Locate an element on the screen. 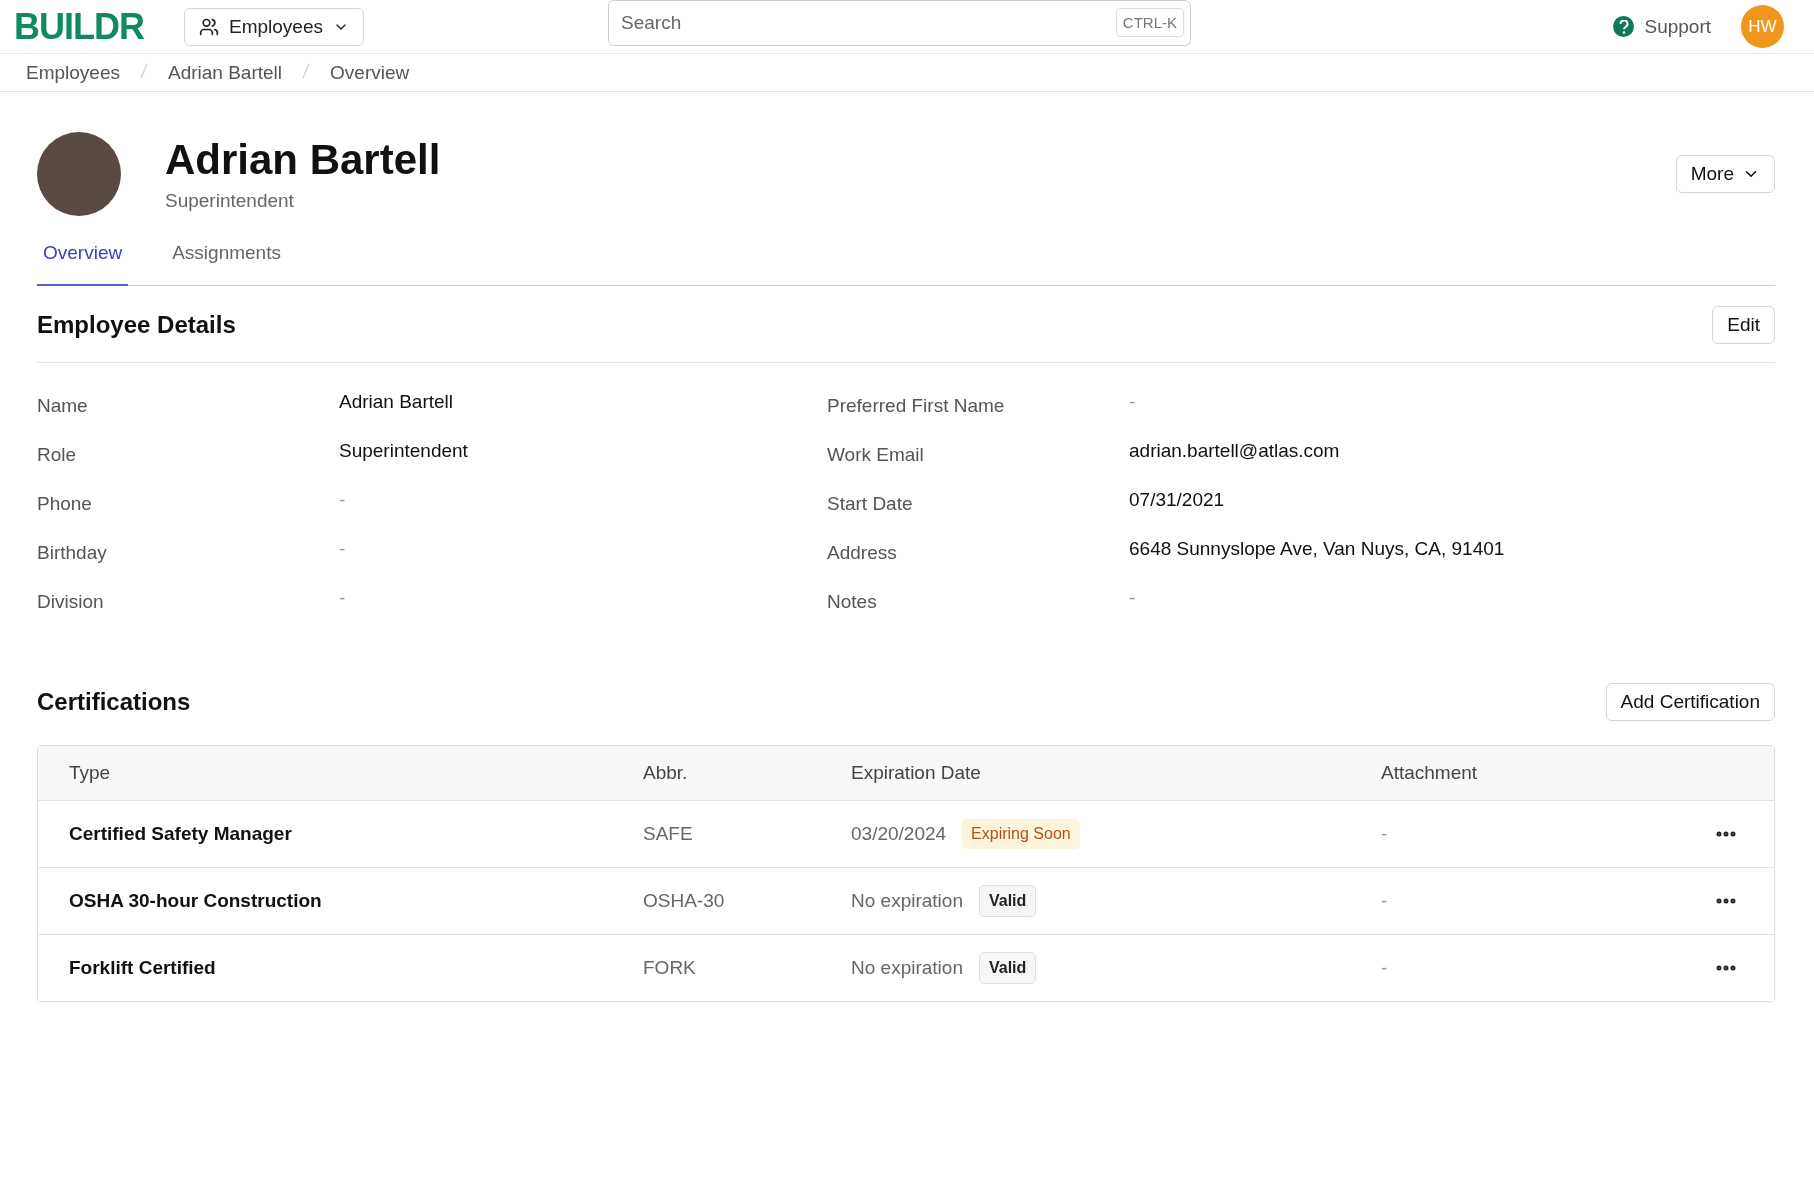  employee-name: Adrian Bartell is located at coordinates (303, 160).